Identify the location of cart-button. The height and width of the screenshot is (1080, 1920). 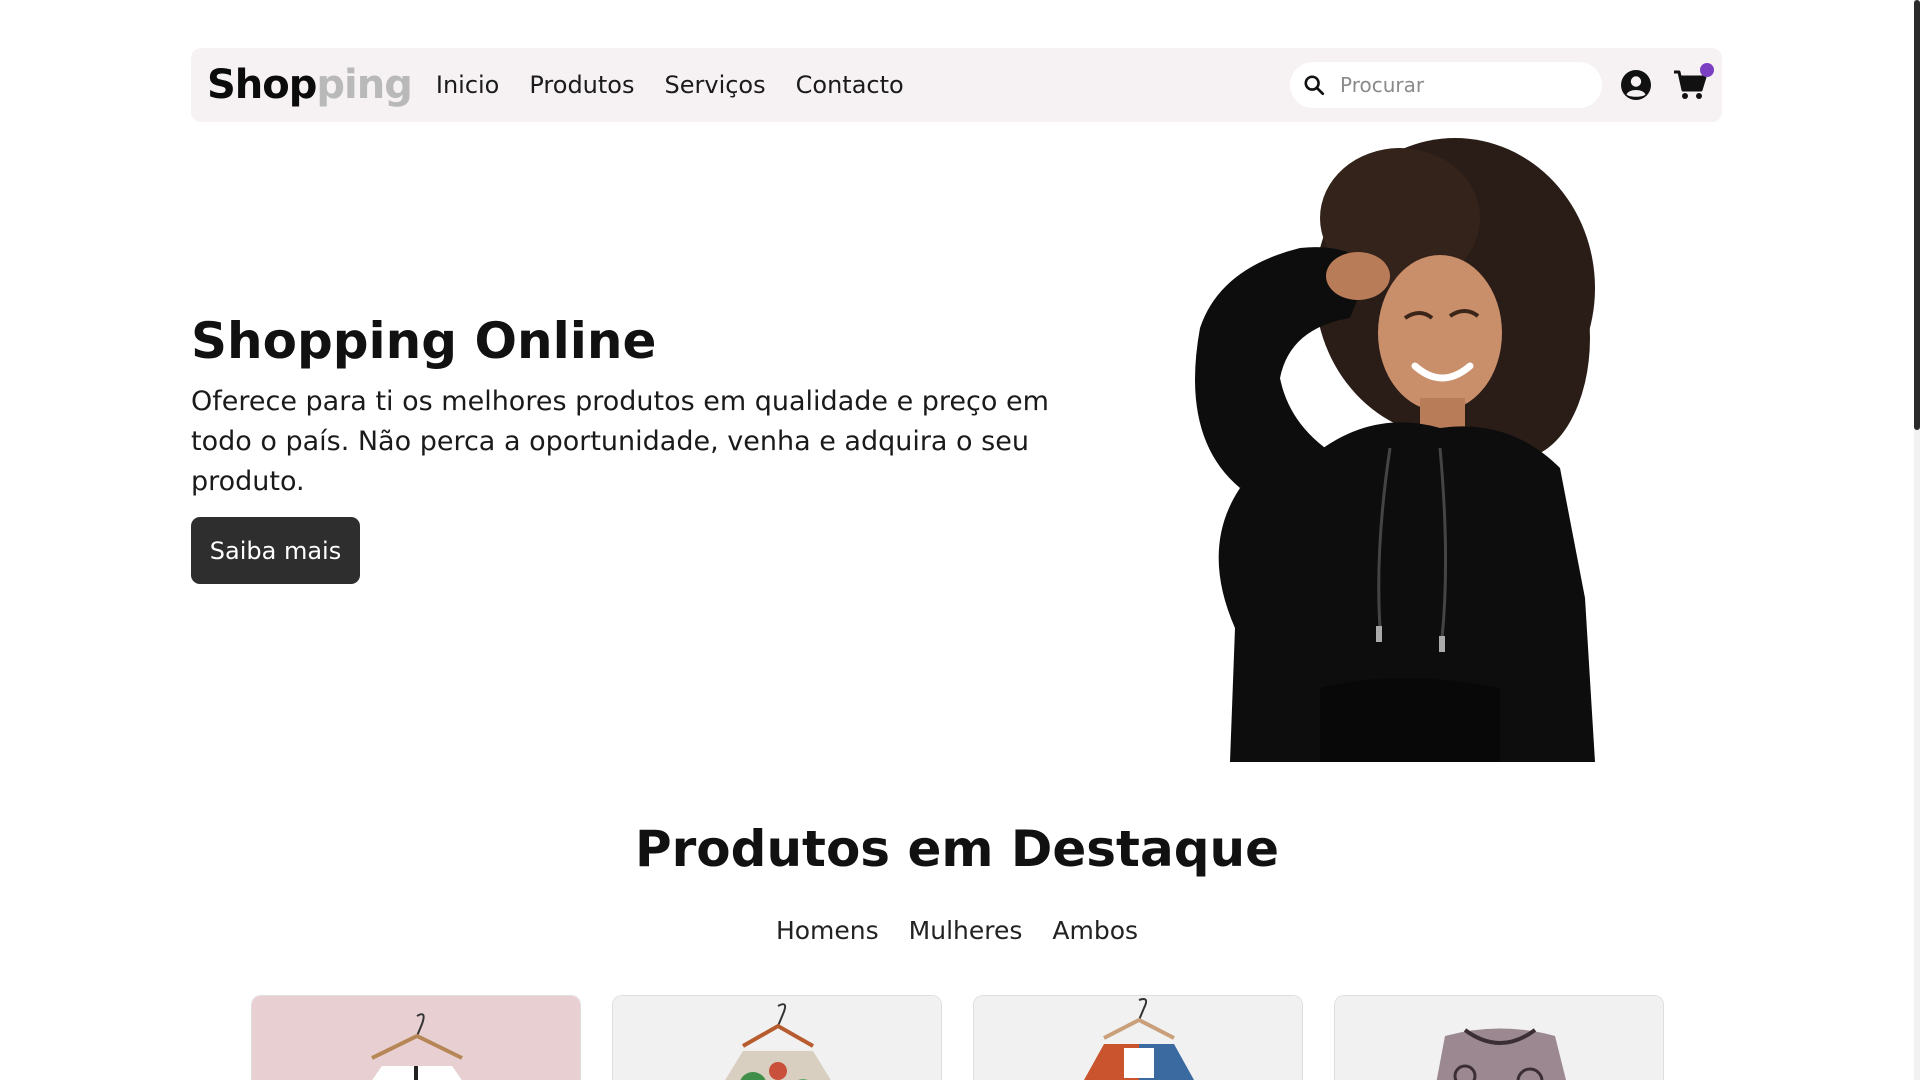
(1693, 83).